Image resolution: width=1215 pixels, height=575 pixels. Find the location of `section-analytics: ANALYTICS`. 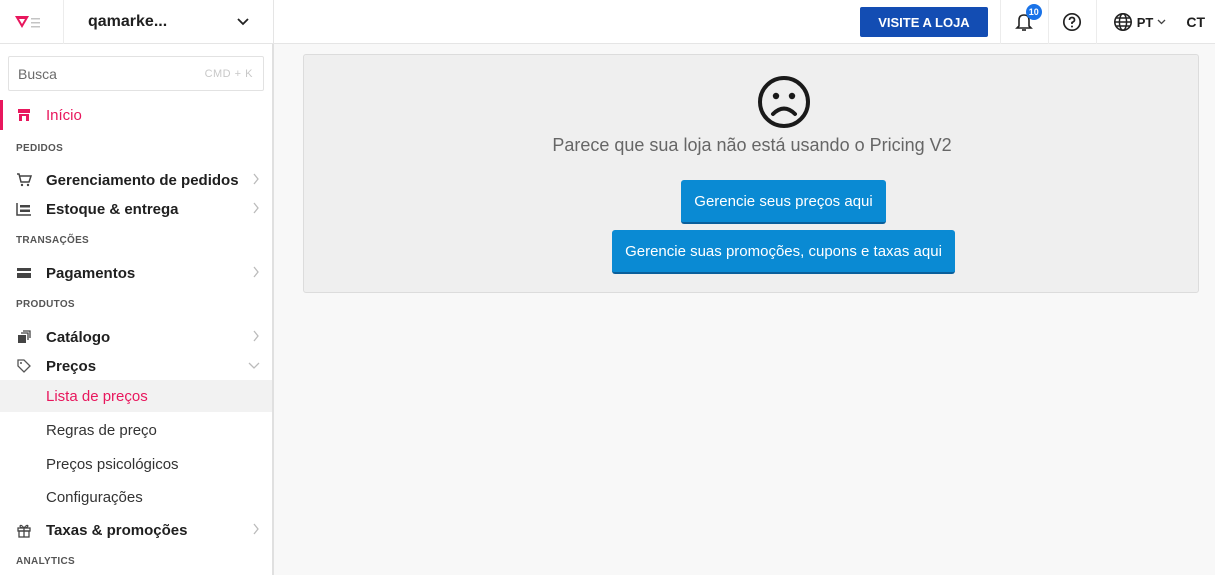

section-analytics: ANALYTICS is located at coordinates (46, 561).